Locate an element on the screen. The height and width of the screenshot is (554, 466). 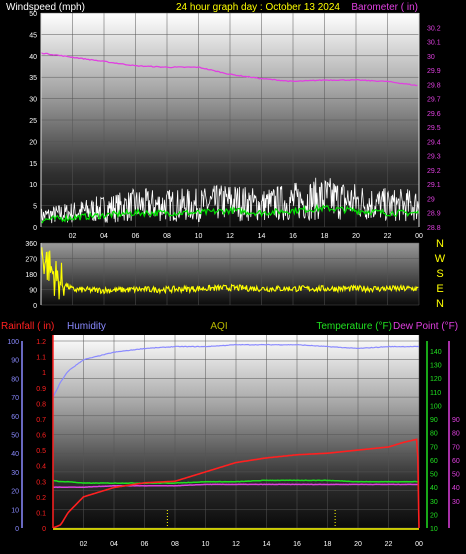
barometer-tick-label: 29.7 is located at coordinates (434, 100).